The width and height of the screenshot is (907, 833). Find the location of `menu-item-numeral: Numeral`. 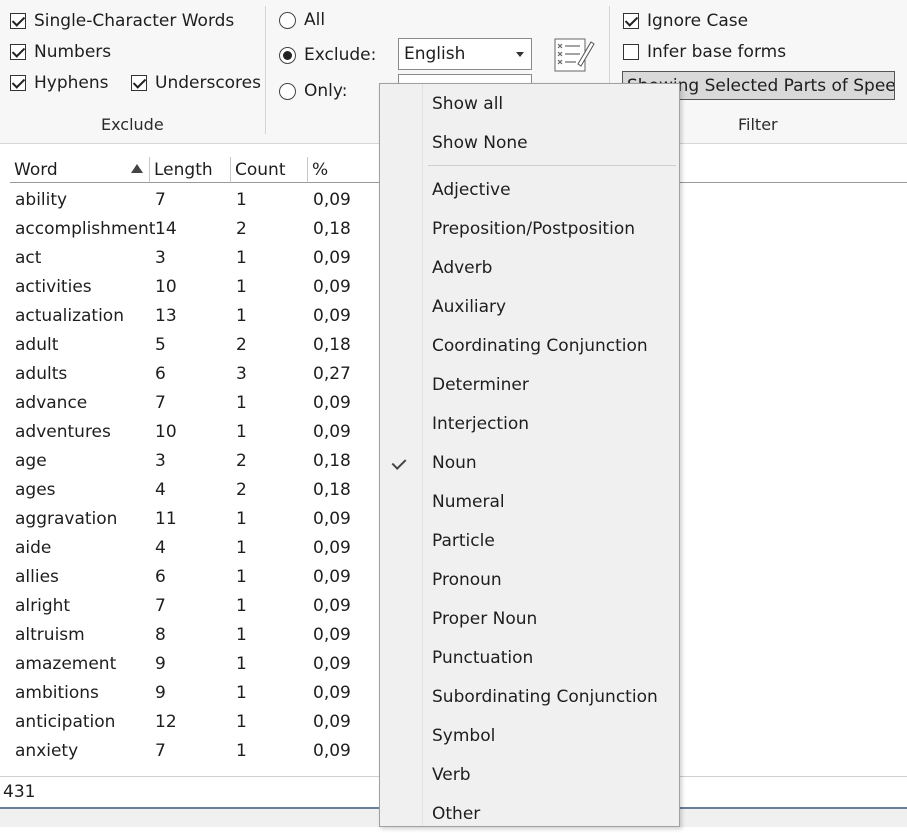

menu-item-numeral: Numeral is located at coordinates (529, 501).